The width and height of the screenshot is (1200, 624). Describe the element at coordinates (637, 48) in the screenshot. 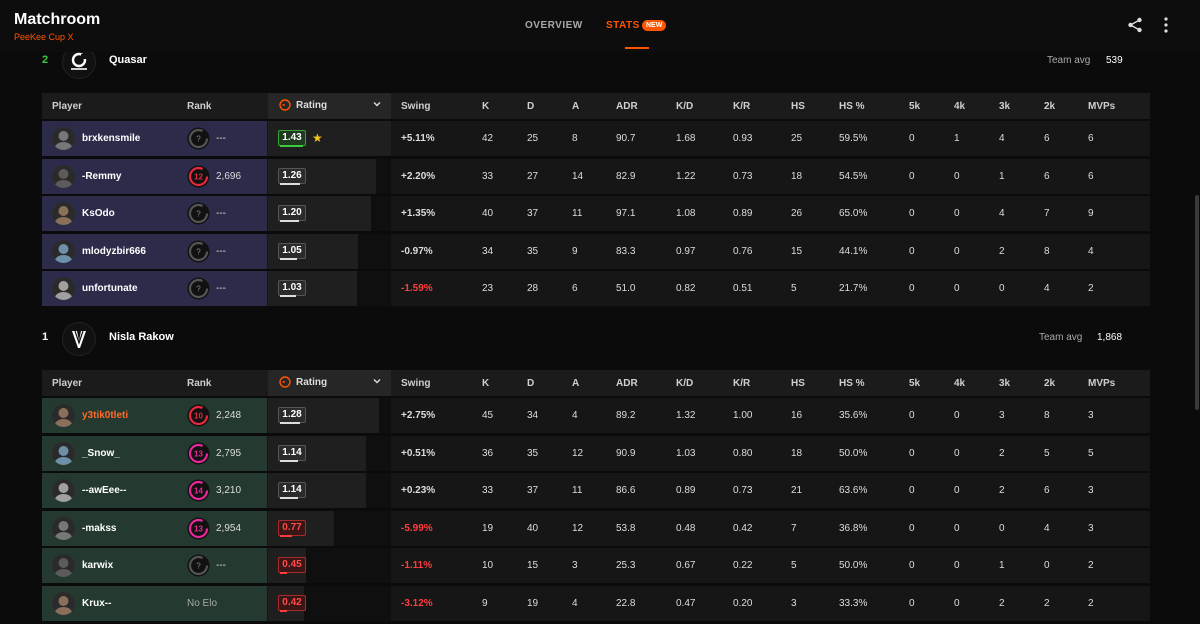

I see `active-tab-indicator` at that location.